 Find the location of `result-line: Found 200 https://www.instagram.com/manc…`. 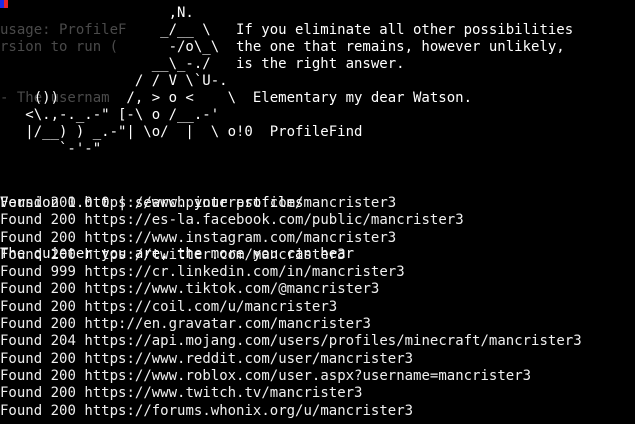

result-line: Found 200 https://www.instagram.com/manc… is located at coordinates (291, 238).